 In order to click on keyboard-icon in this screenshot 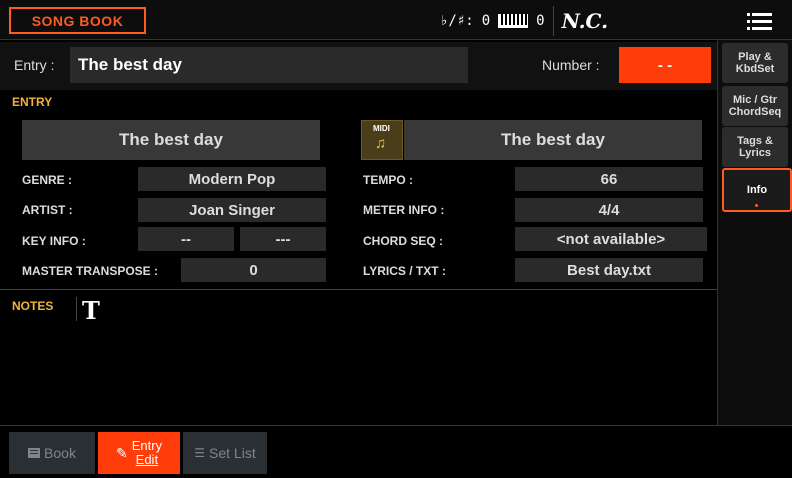, I will do `click(513, 21)`.